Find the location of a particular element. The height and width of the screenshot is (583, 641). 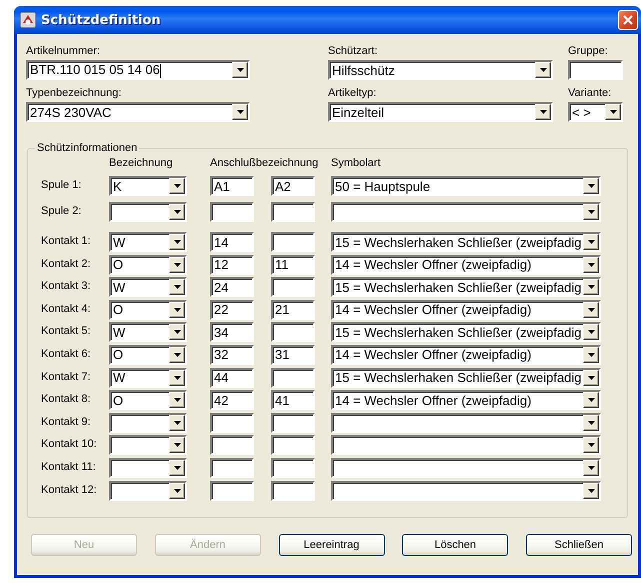

terminal-field: 32 is located at coordinates (232, 354).